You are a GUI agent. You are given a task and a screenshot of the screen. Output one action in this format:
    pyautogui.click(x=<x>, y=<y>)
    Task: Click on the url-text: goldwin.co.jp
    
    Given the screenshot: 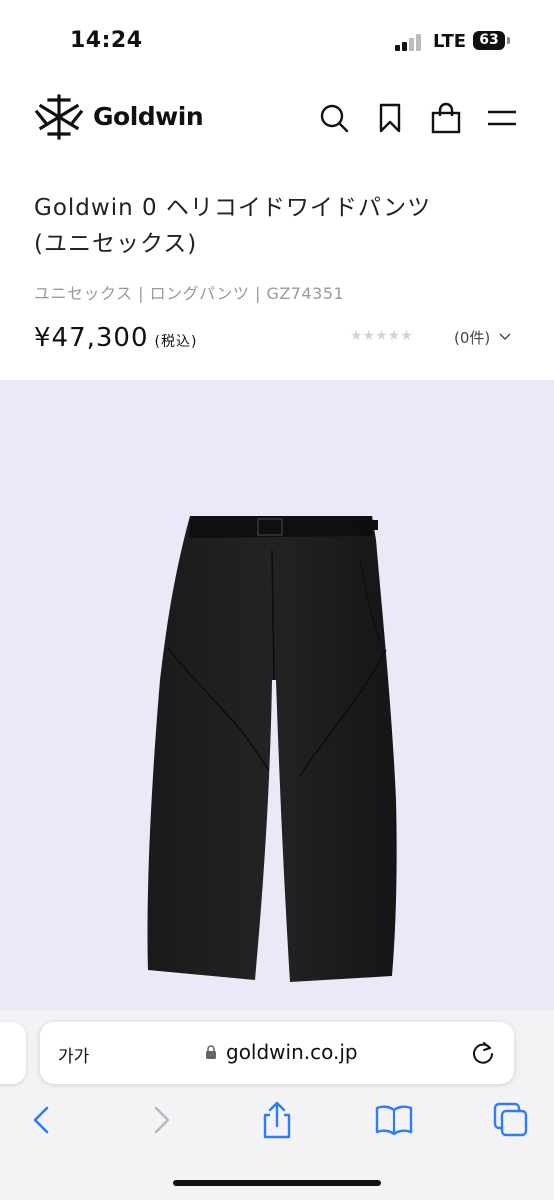 What is the action you would take?
    pyautogui.click(x=292, y=1052)
    